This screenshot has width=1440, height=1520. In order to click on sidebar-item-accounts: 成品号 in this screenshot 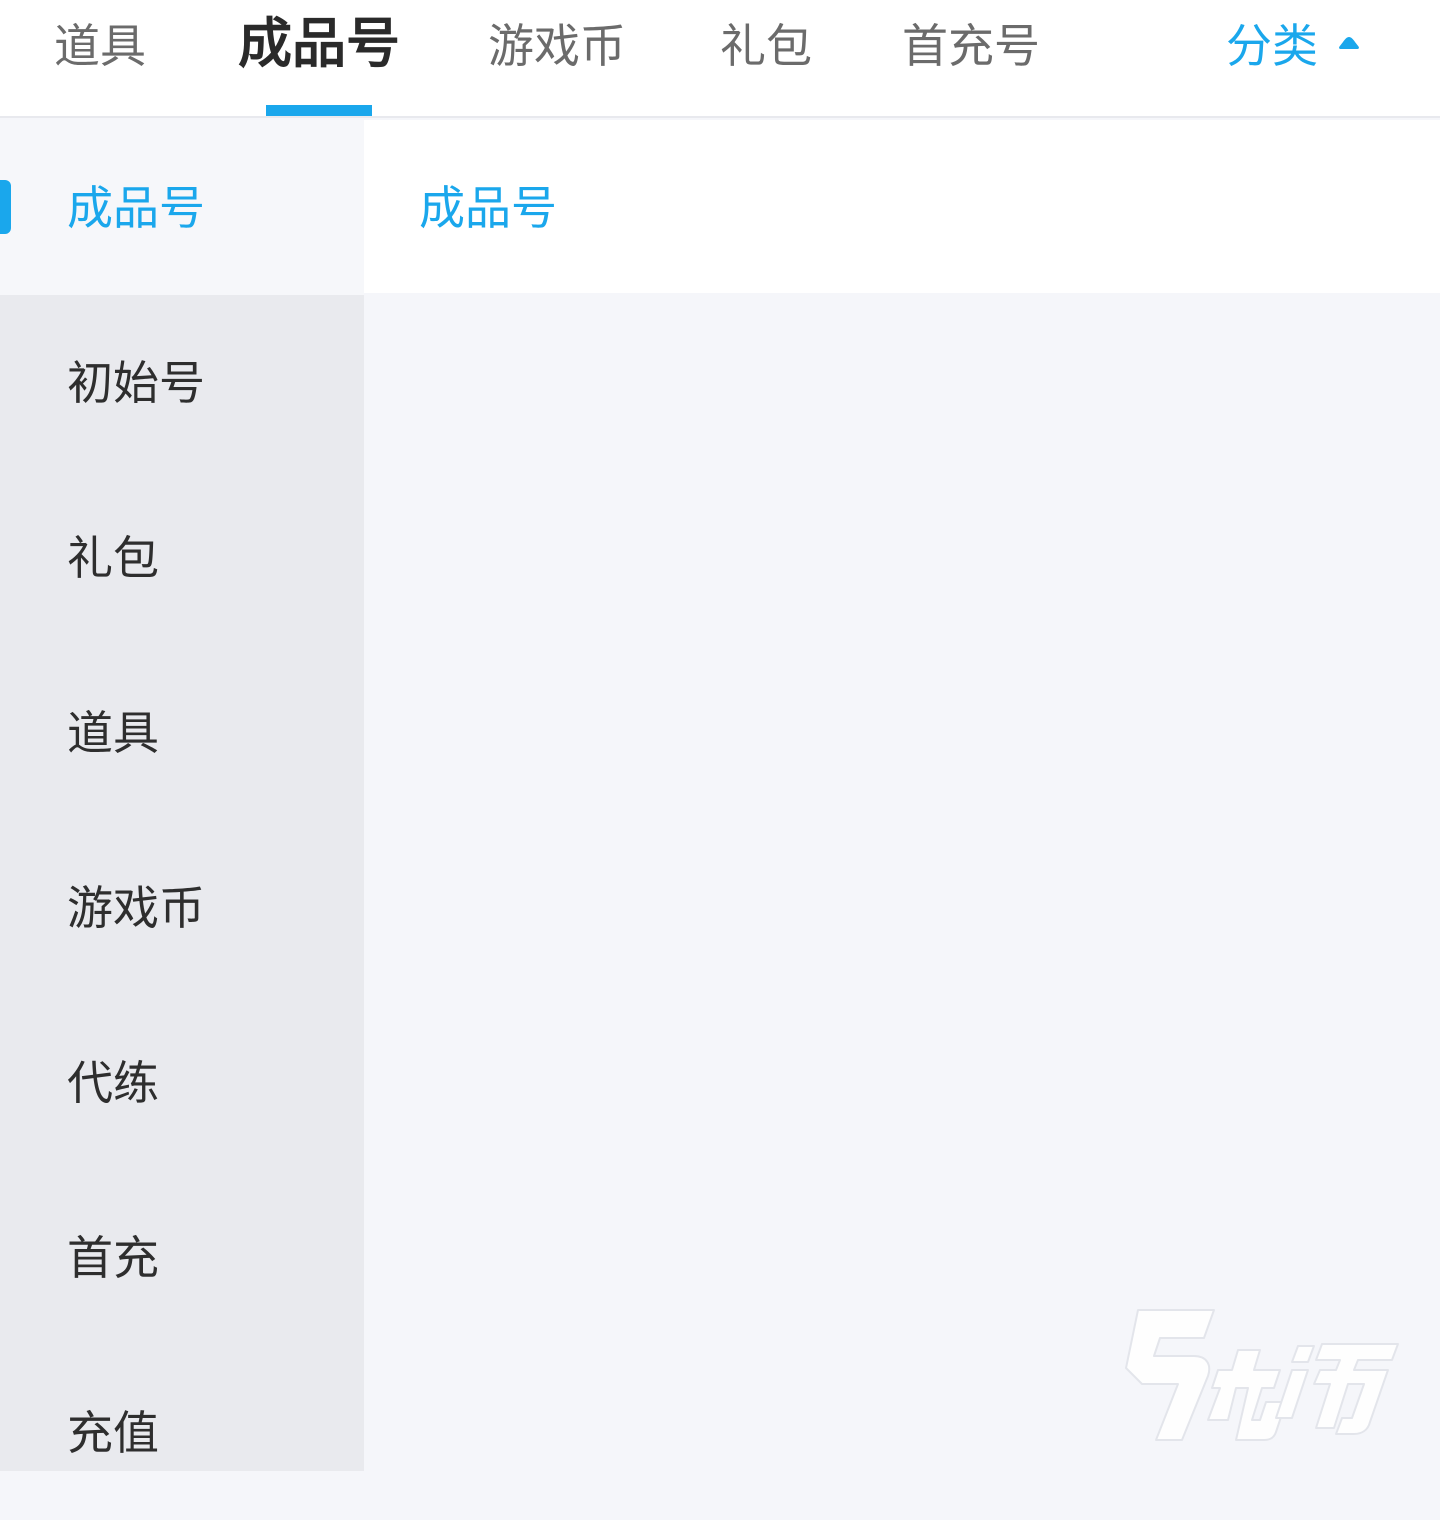, I will do `click(182, 207)`.